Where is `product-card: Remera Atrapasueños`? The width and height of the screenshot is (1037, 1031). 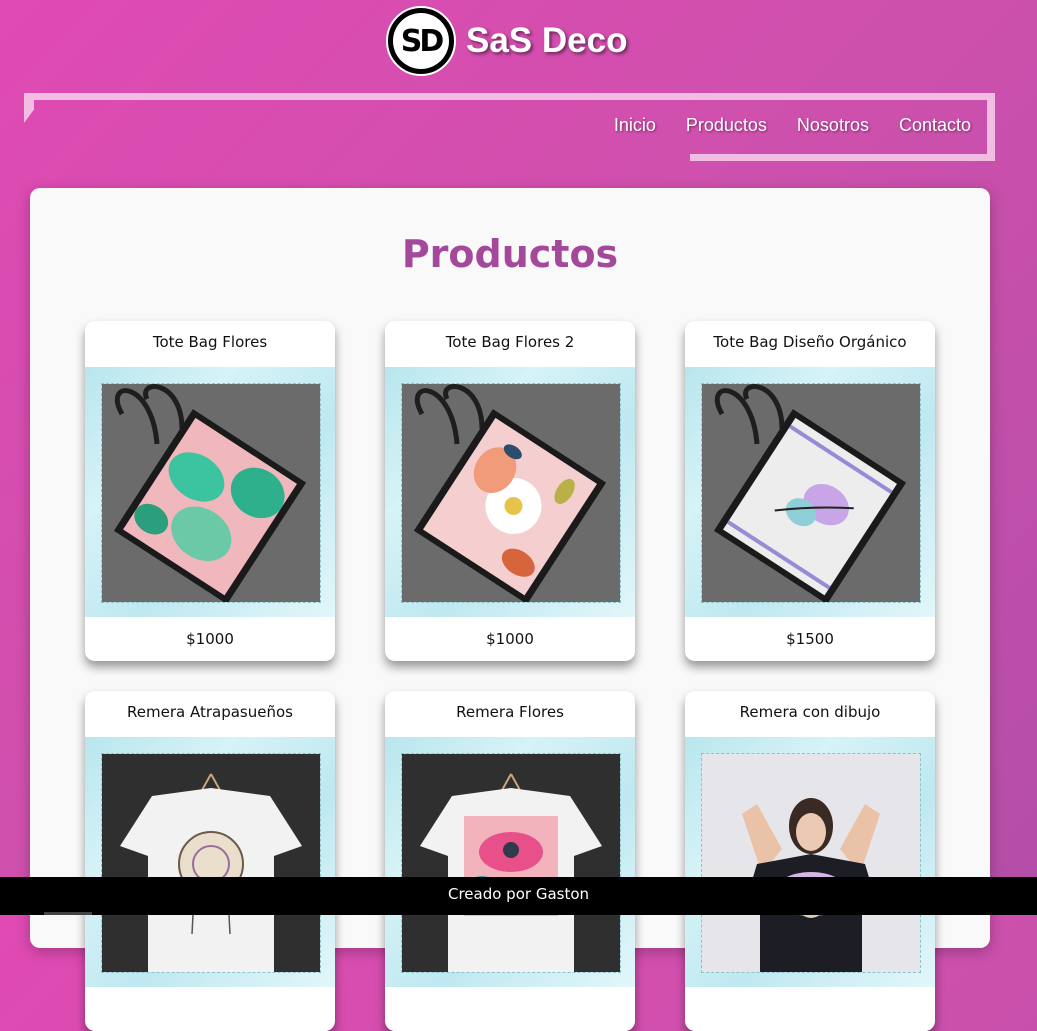 product-card: Remera Atrapasueños is located at coordinates (210, 861).